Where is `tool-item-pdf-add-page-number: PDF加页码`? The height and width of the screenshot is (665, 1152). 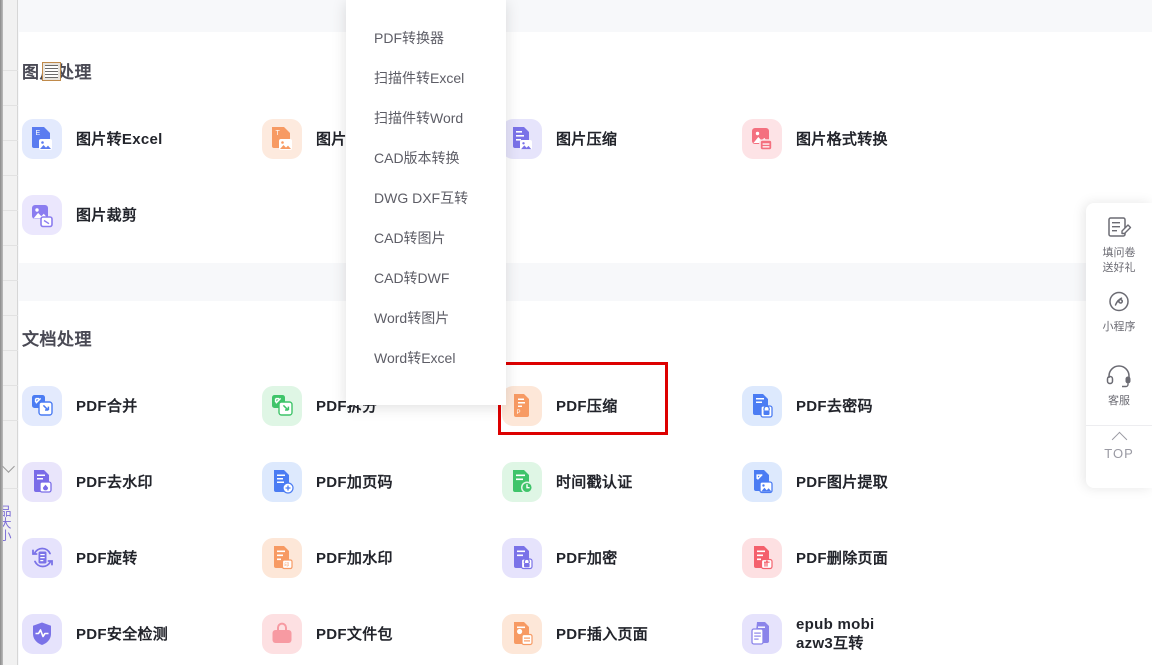 tool-item-pdf-add-page-number: PDF加页码 is located at coordinates (382, 482).